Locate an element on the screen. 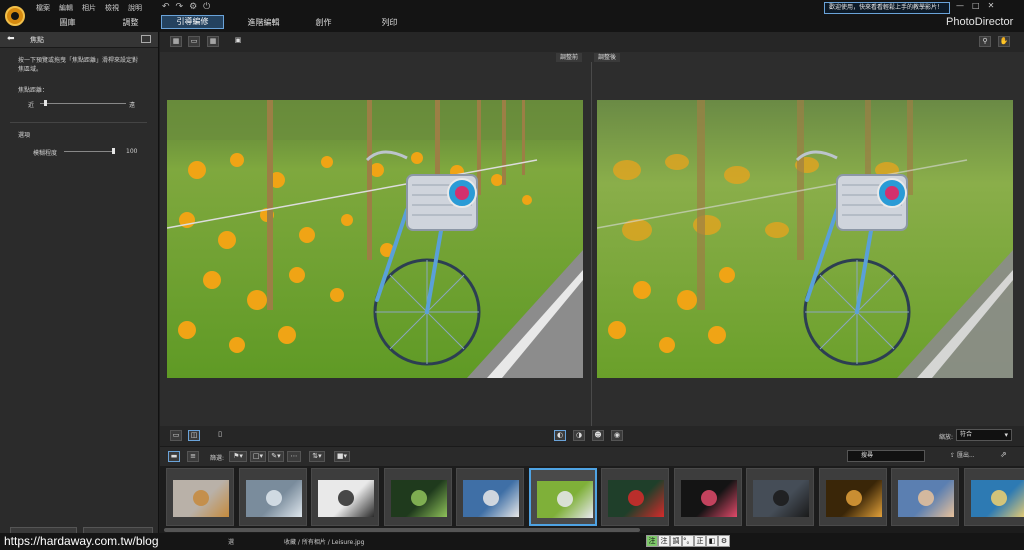 The image size is (1024, 550). focus-distance-slider is located at coordinates (83, 103).